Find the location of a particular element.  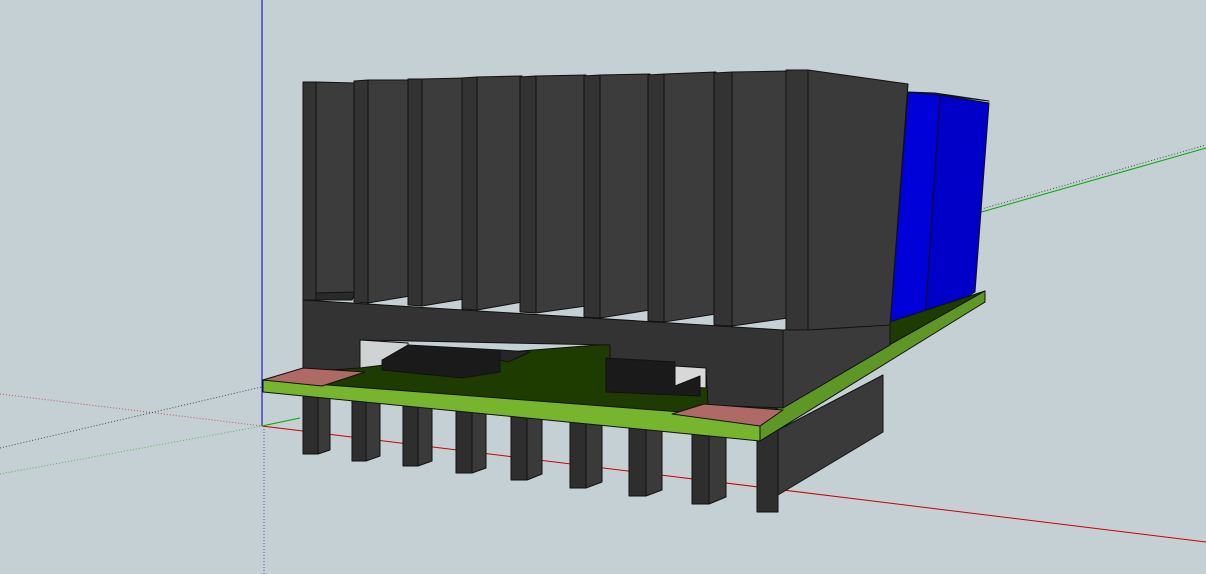

fin-5-side is located at coordinates (561, 194).